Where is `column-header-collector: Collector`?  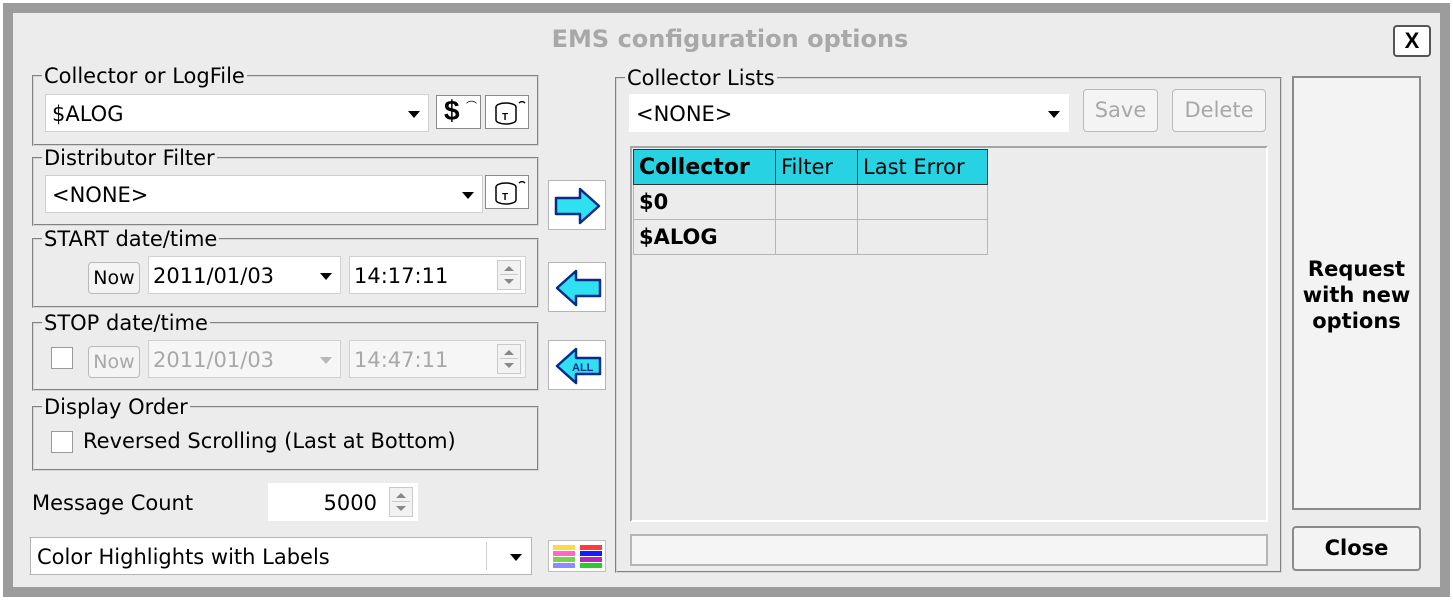 column-header-collector: Collector is located at coordinates (704, 167).